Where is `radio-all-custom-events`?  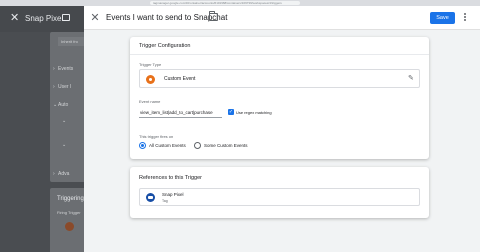 radio-all-custom-events is located at coordinates (142, 145).